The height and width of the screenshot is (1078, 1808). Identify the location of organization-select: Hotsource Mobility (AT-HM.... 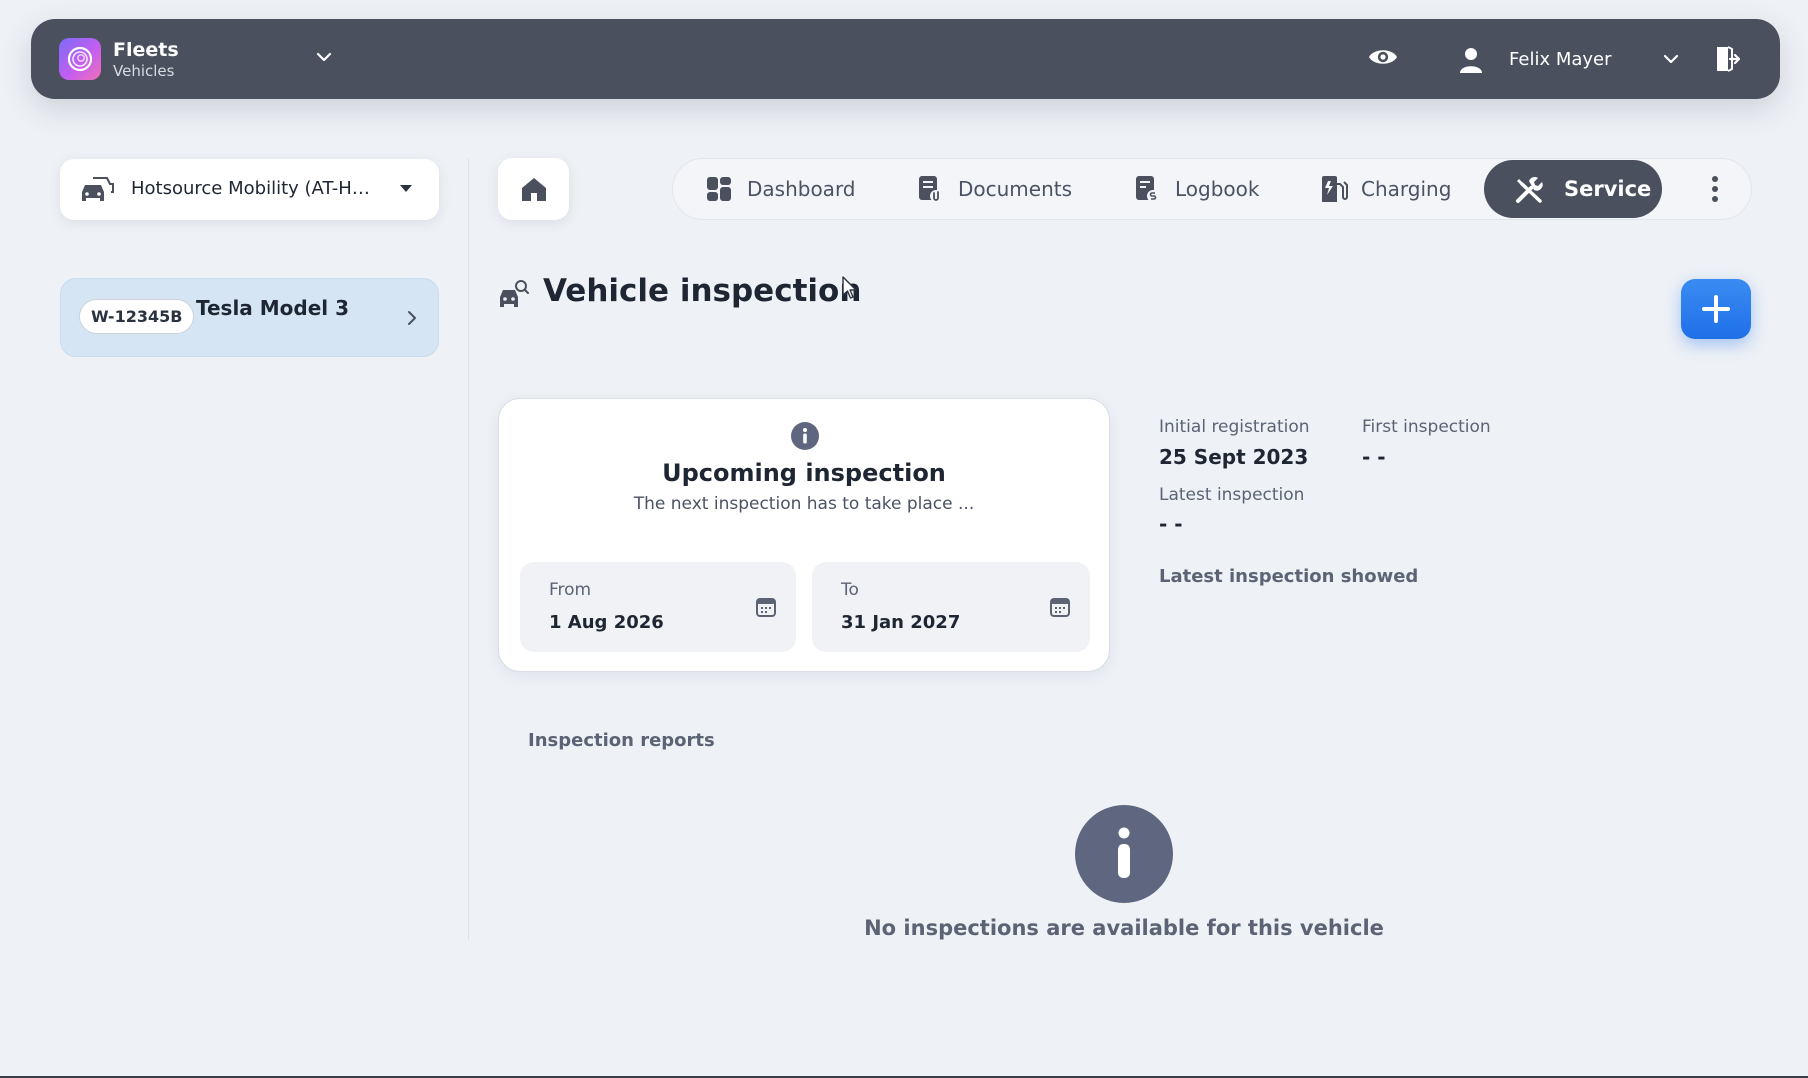
(249, 189).